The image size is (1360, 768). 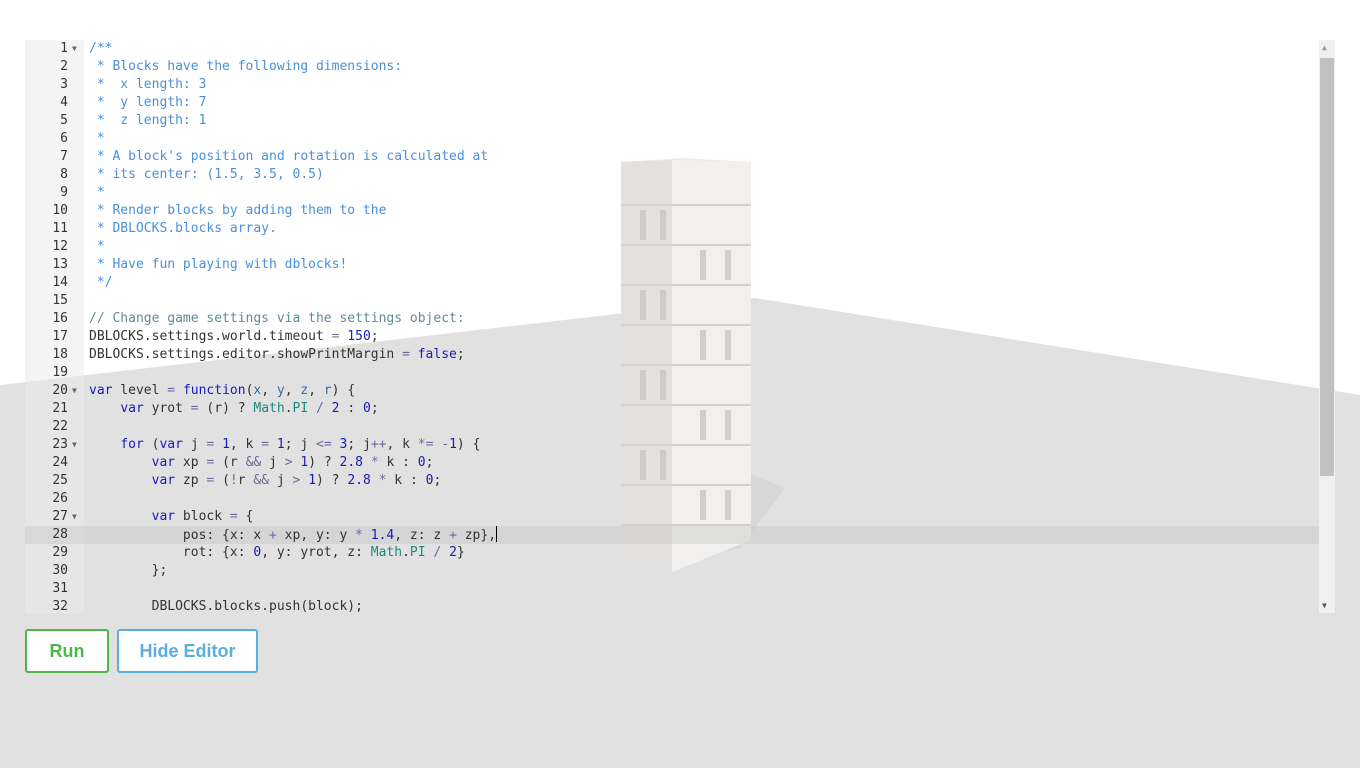 What do you see at coordinates (238, 210) in the screenshot?
I see `code-token: * Render blocks by adding them to the` at bounding box center [238, 210].